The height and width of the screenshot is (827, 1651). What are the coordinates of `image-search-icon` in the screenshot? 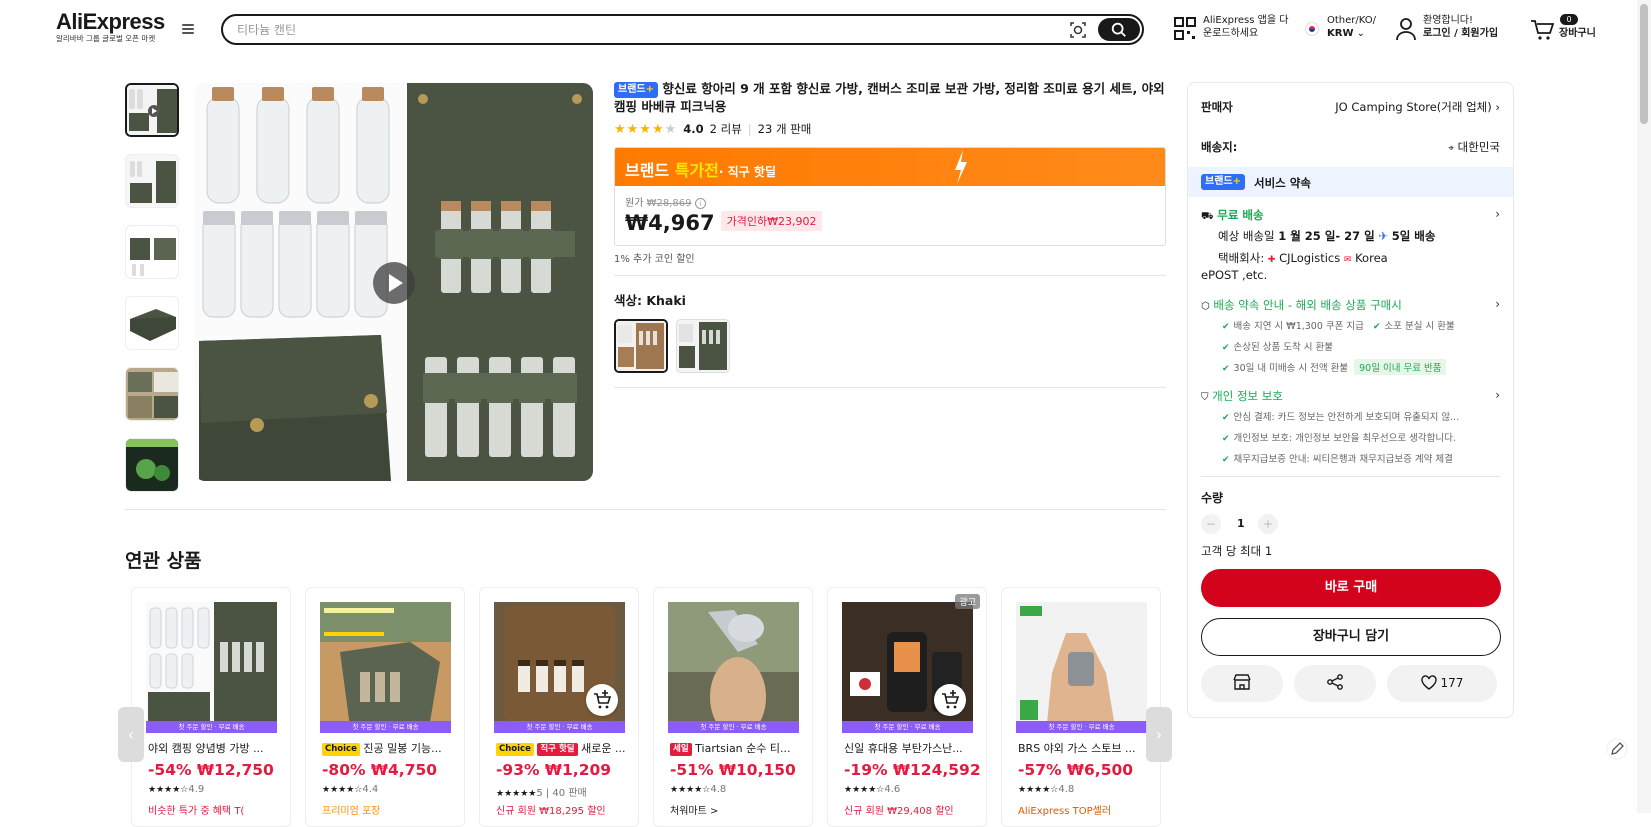 It's located at (1078, 30).